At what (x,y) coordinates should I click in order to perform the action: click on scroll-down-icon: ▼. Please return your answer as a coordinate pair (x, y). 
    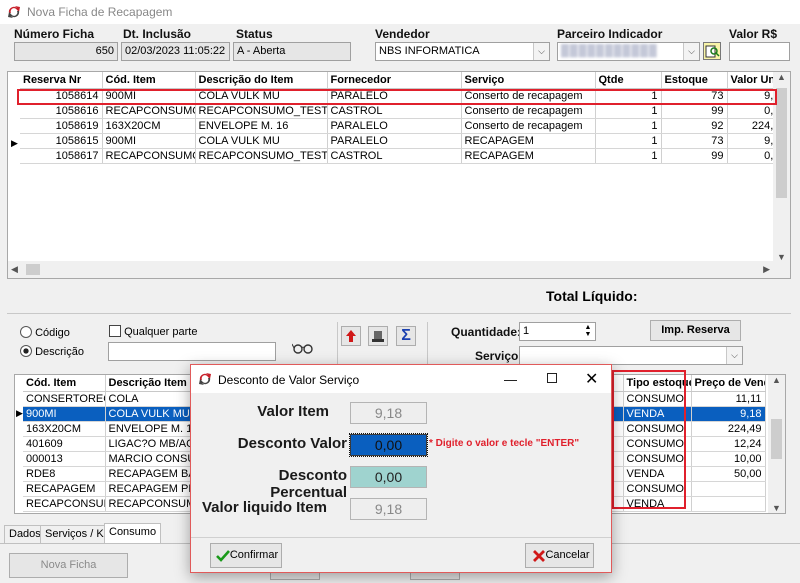
    Looking at the image, I should click on (776, 508).